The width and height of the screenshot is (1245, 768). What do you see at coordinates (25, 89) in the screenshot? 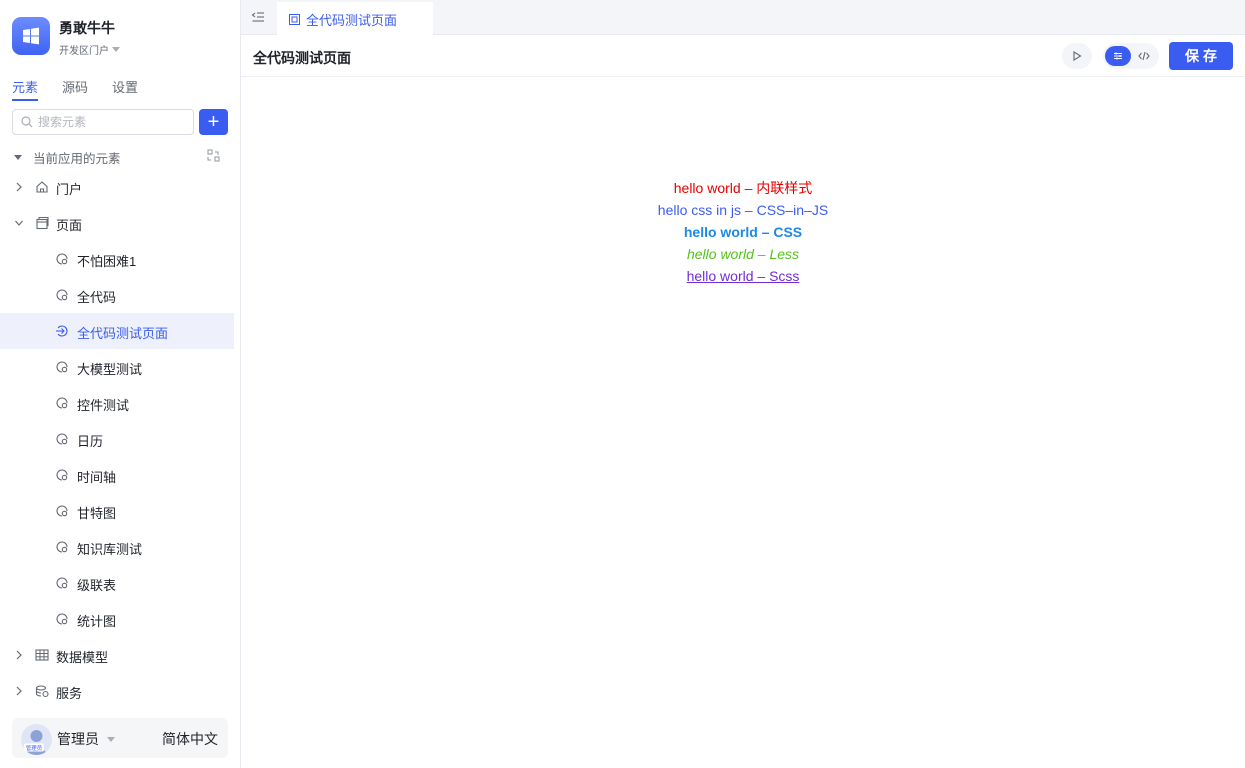
I see `tab-elements: 元素` at bounding box center [25, 89].